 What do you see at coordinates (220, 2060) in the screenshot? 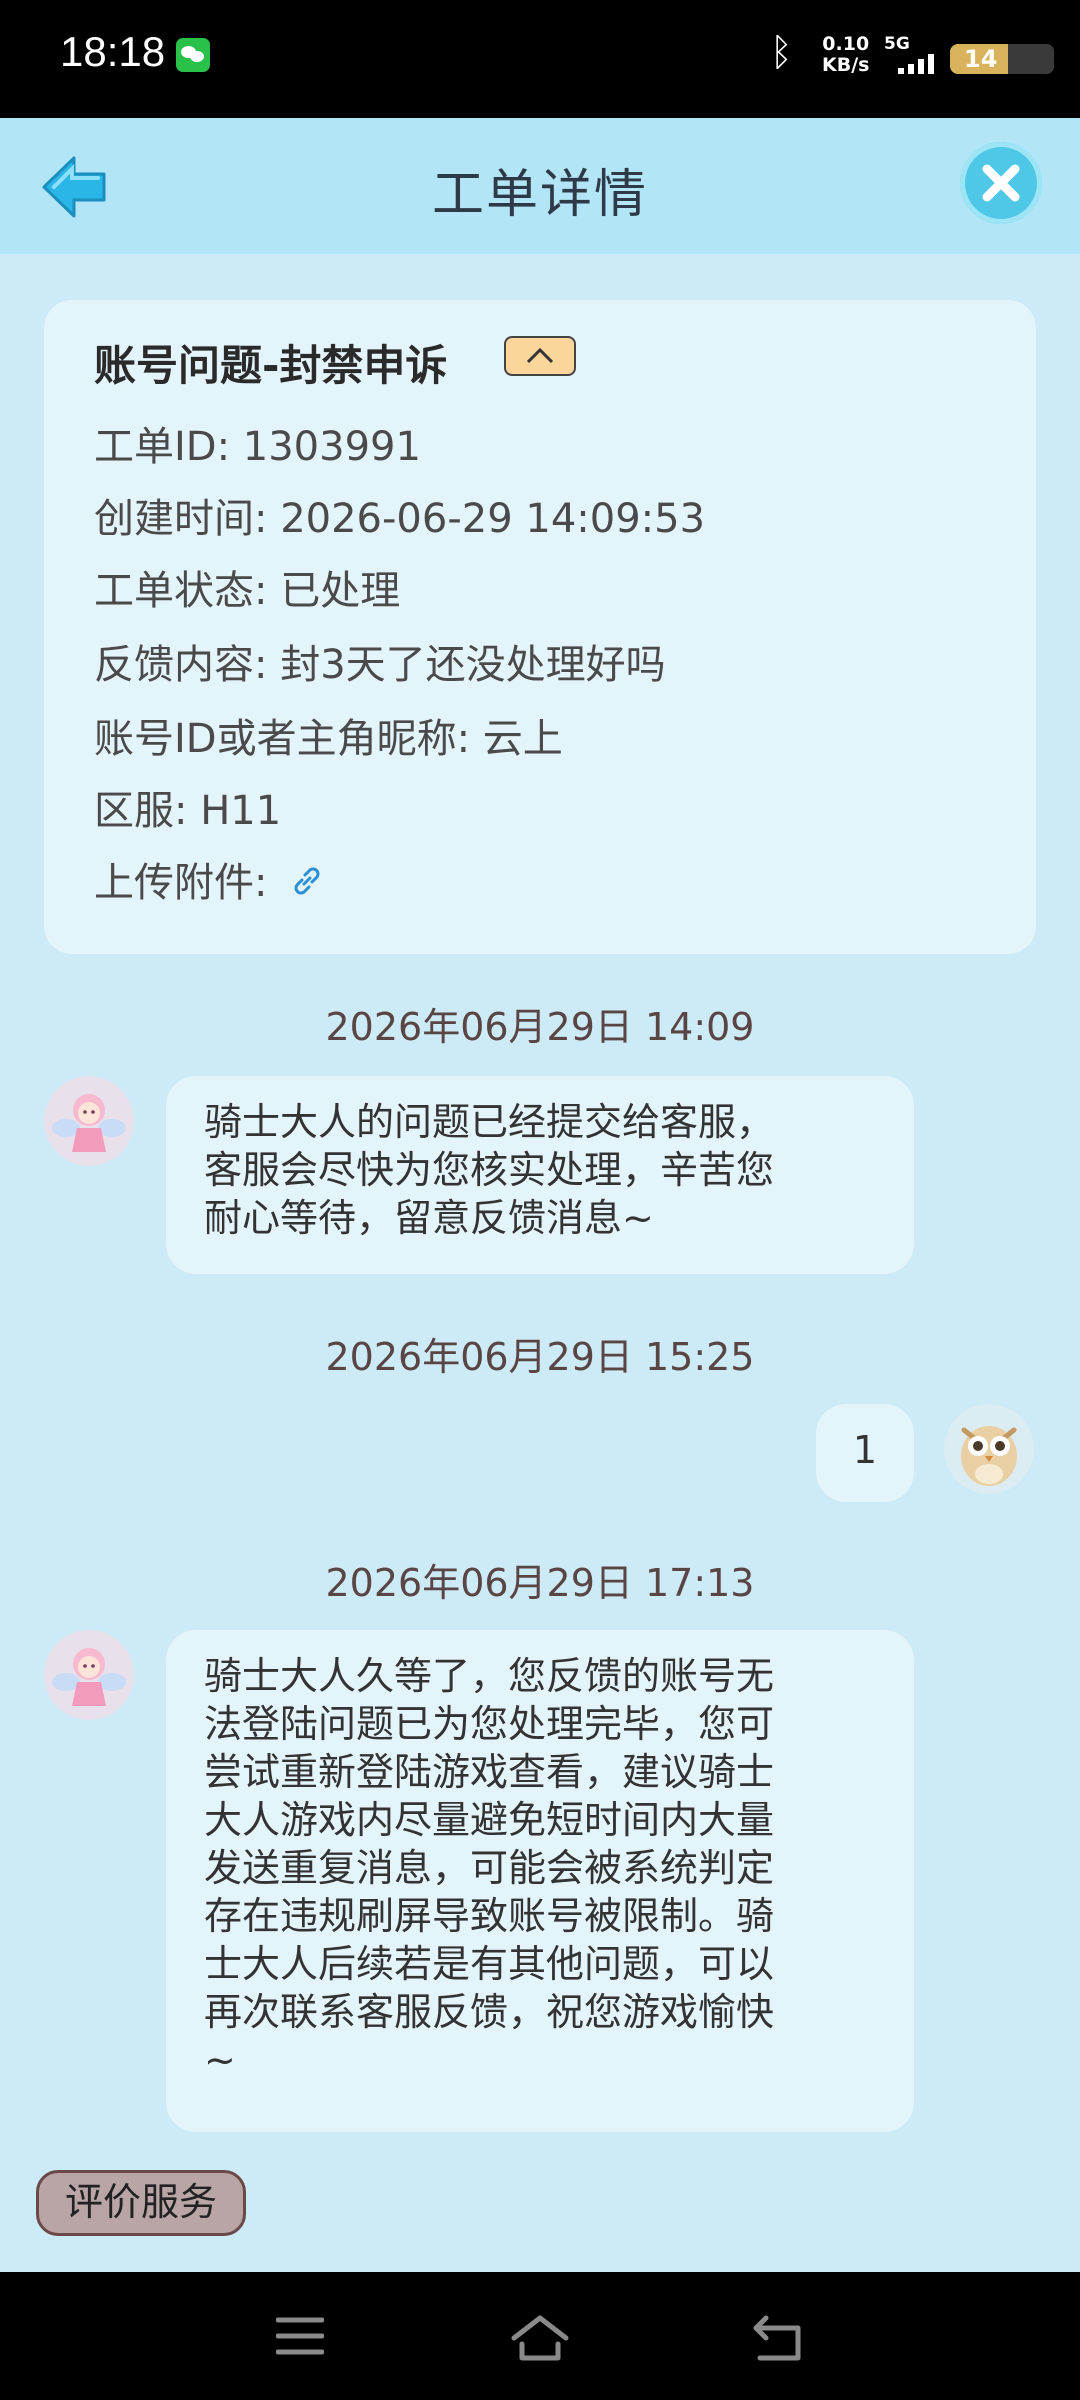
I see `message-line: ~` at bounding box center [220, 2060].